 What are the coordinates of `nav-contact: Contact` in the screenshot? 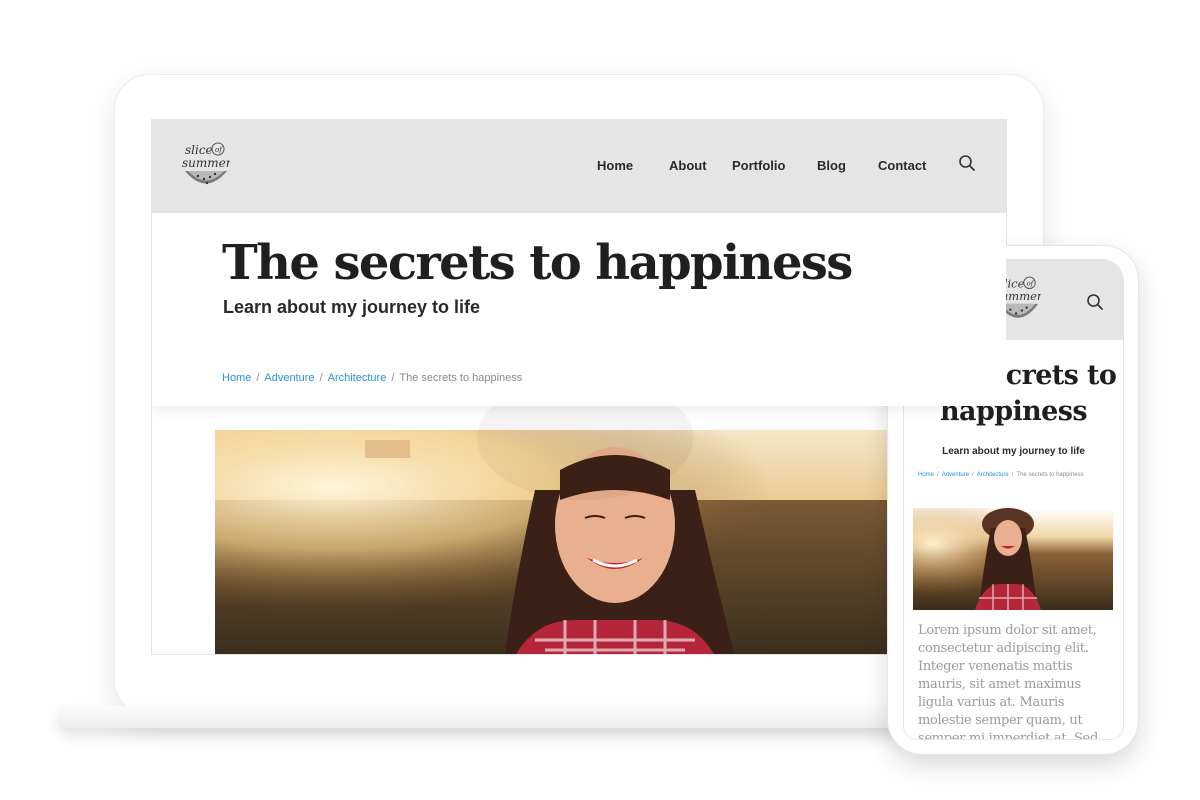 It's located at (902, 165).